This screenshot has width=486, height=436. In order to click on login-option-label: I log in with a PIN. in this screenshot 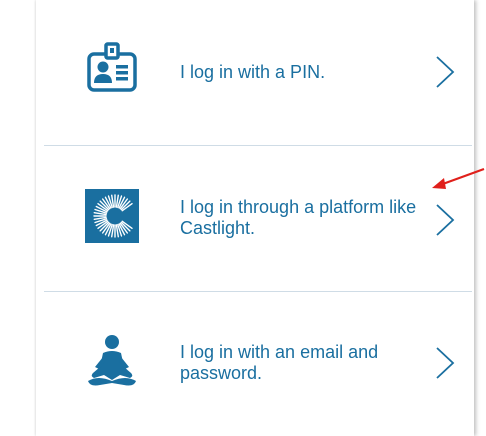, I will do `click(253, 72)`.